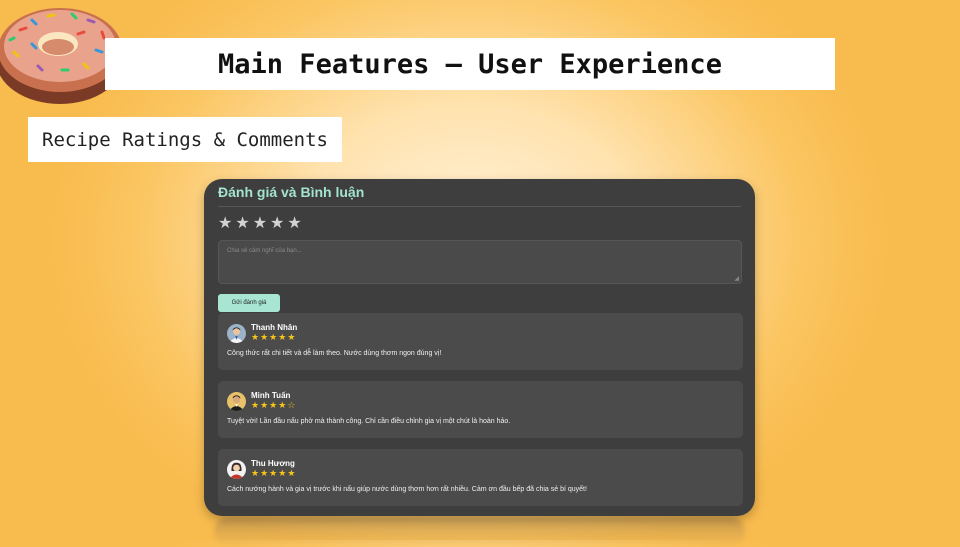 The image size is (960, 547). I want to click on submit-review-button: Gửi đánh giá, so click(249, 303).